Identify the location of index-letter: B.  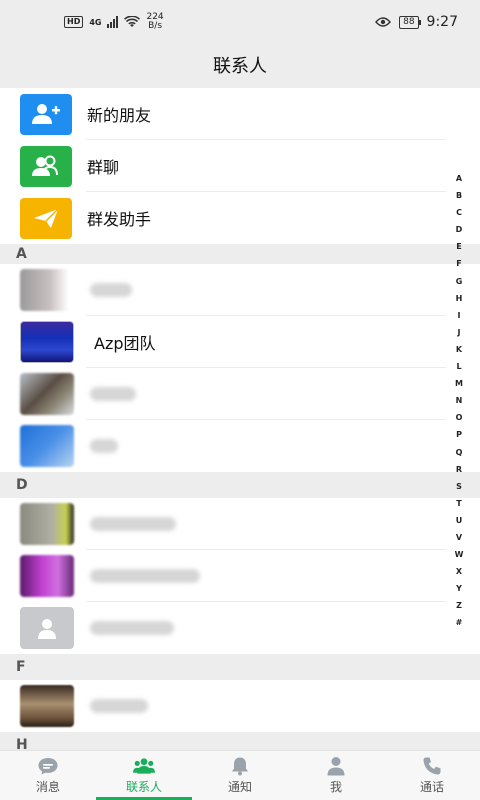
(459, 195).